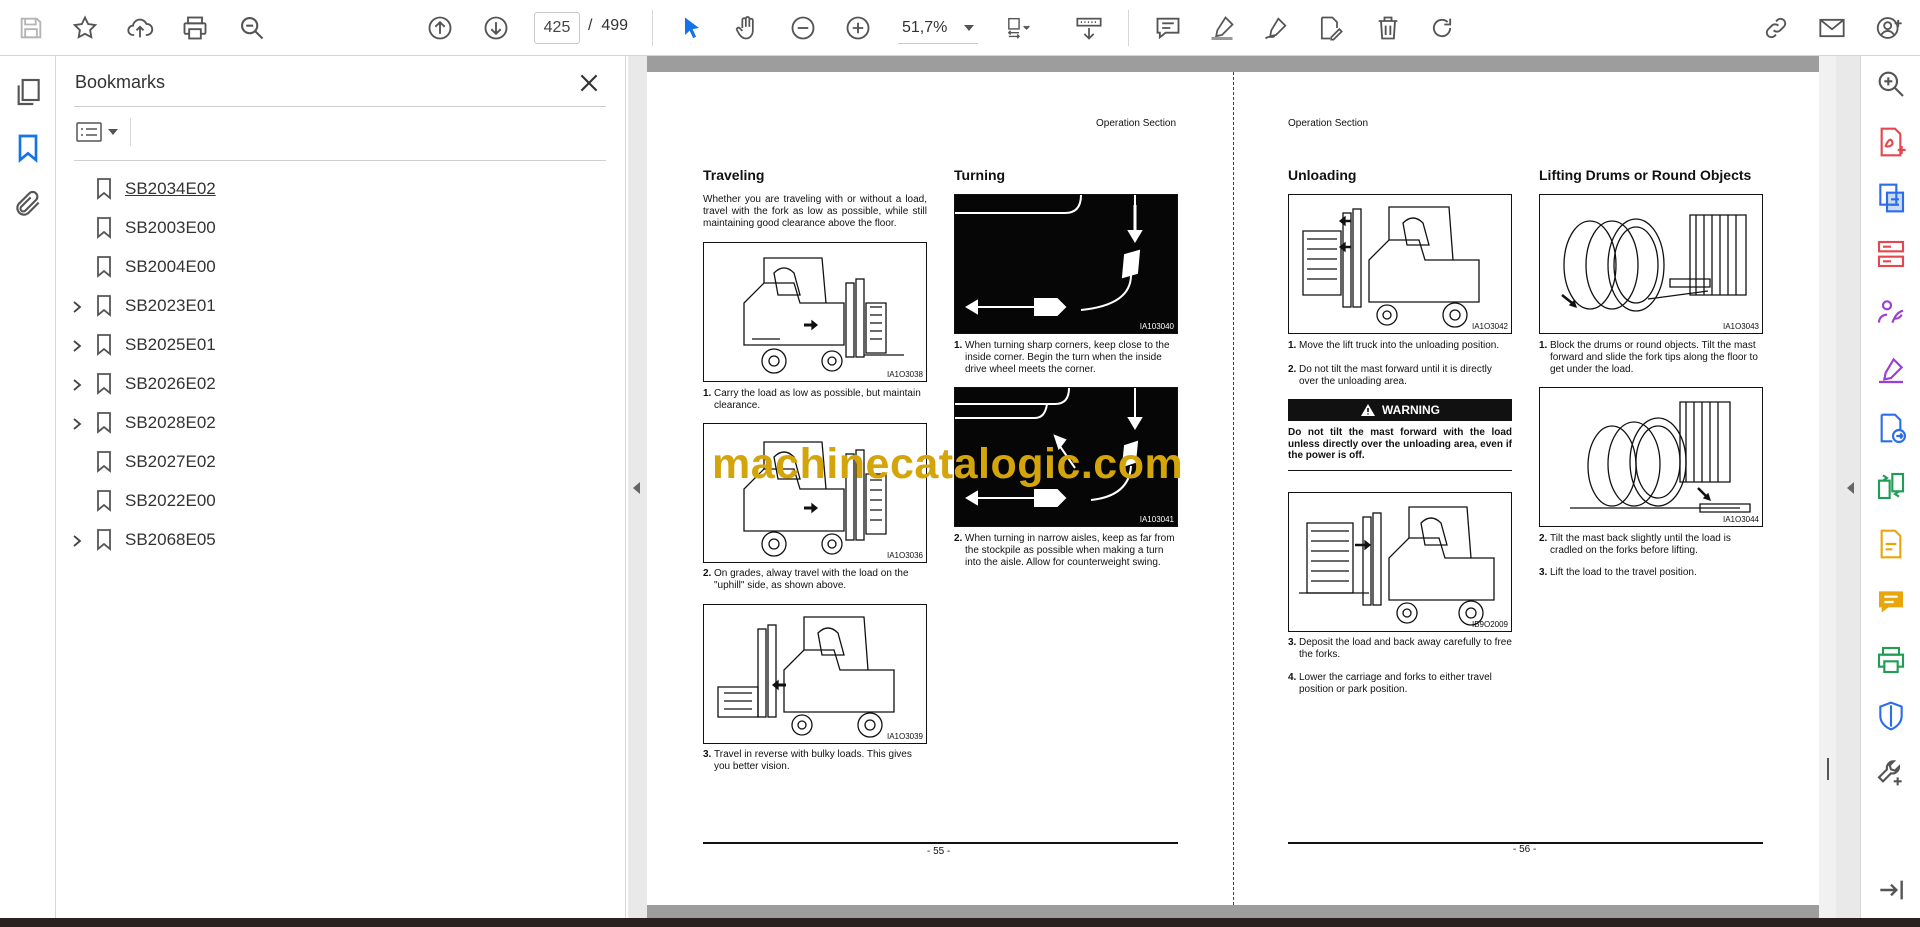  What do you see at coordinates (557, 28) in the screenshot?
I see `page-number-input: 425` at bounding box center [557, 28].